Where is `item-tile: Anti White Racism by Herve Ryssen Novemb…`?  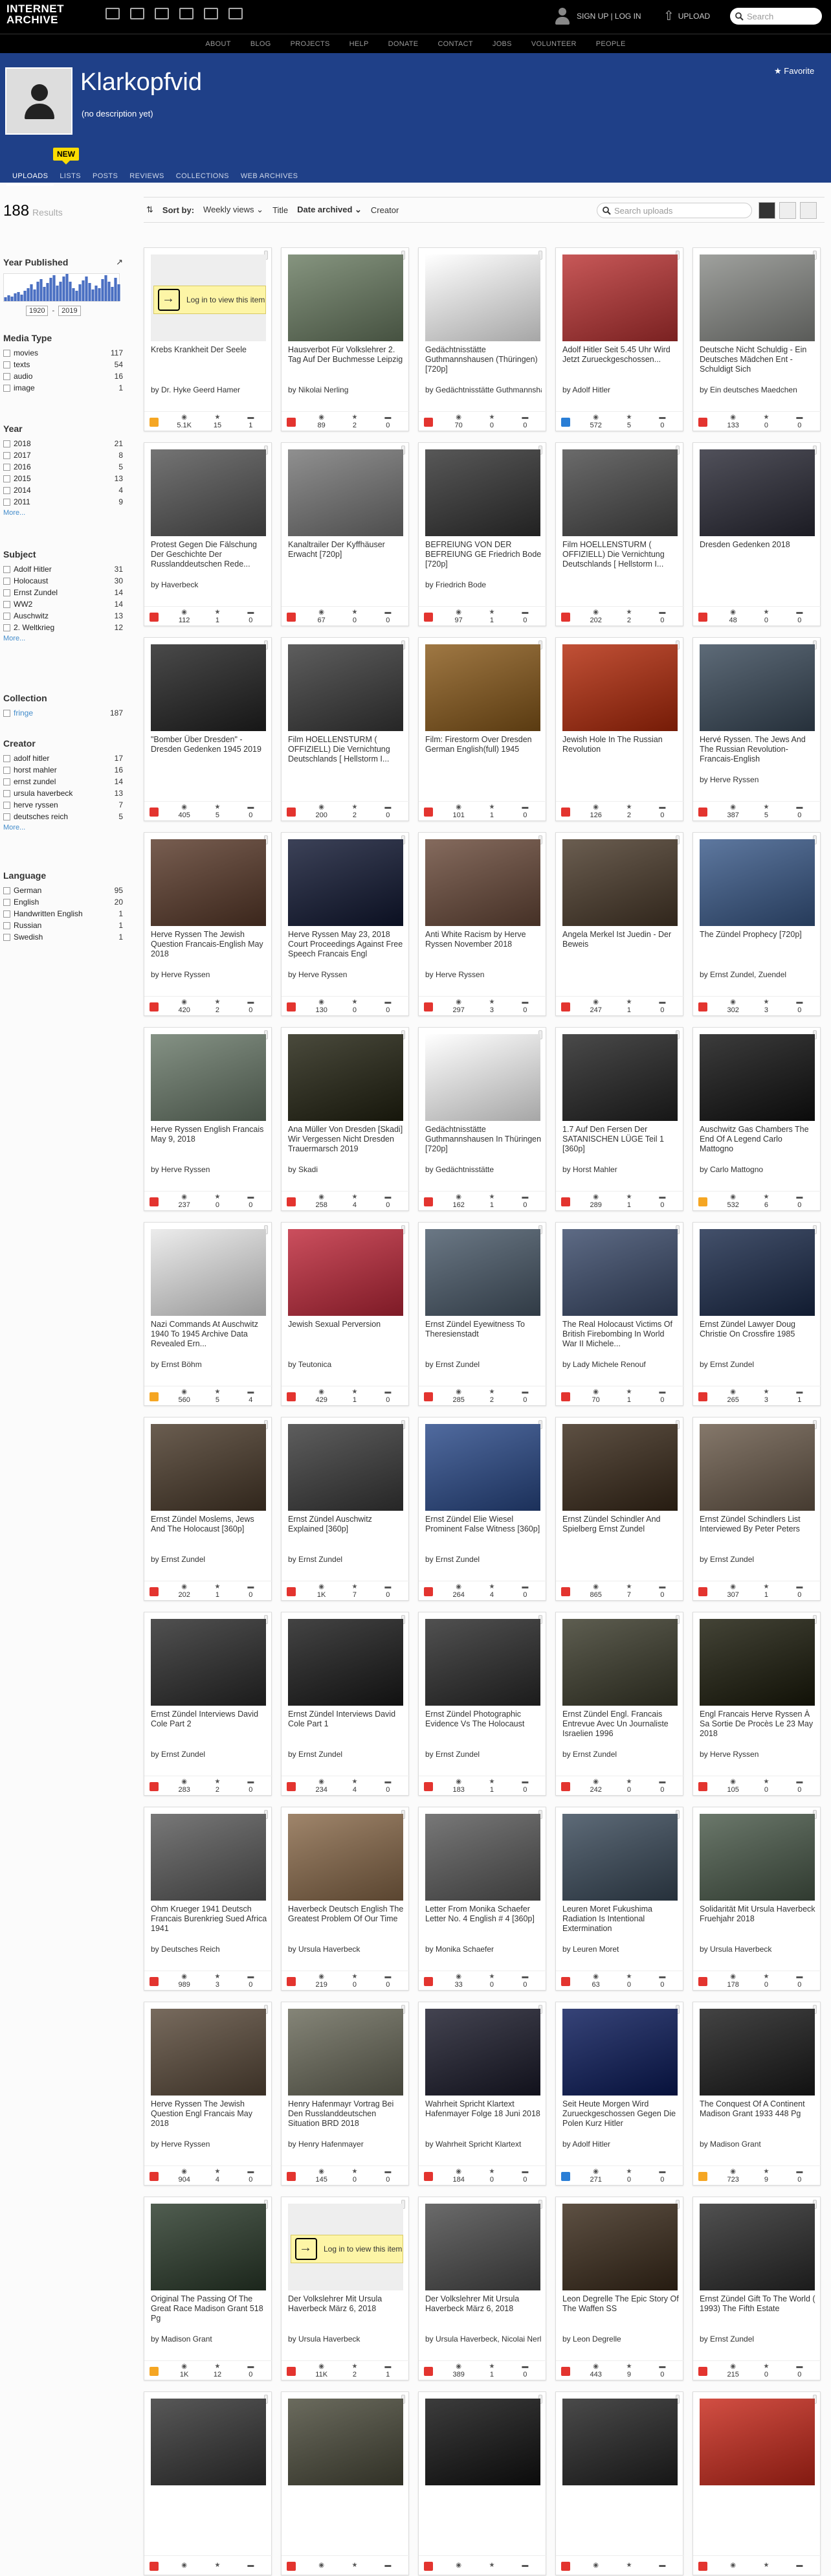
item-tile: Anti White Racism by Herve Ryssen Novemb… is located at coordinates (482, 924).